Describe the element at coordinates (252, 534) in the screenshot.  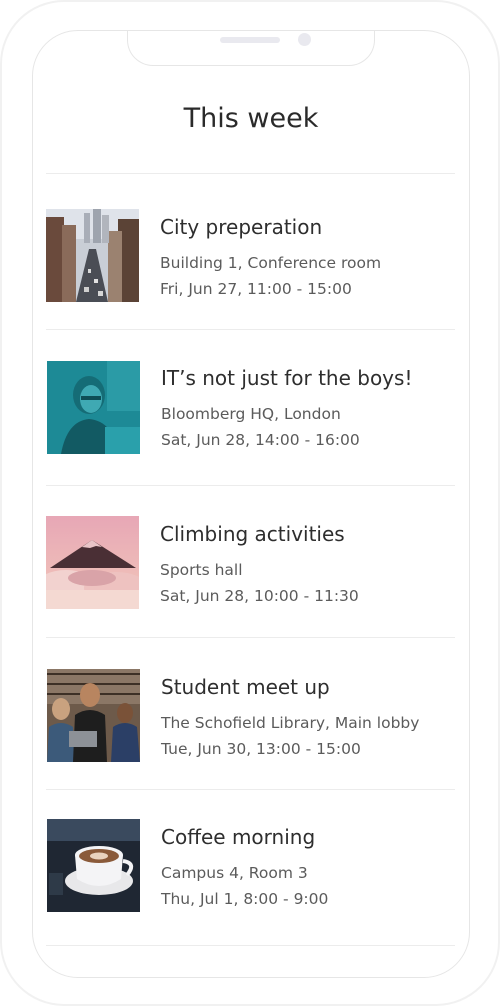
I see `event-title: Climbing activities` at that location.